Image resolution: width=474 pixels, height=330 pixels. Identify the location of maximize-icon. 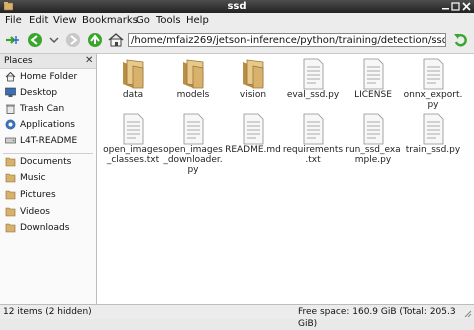
(455, 6).